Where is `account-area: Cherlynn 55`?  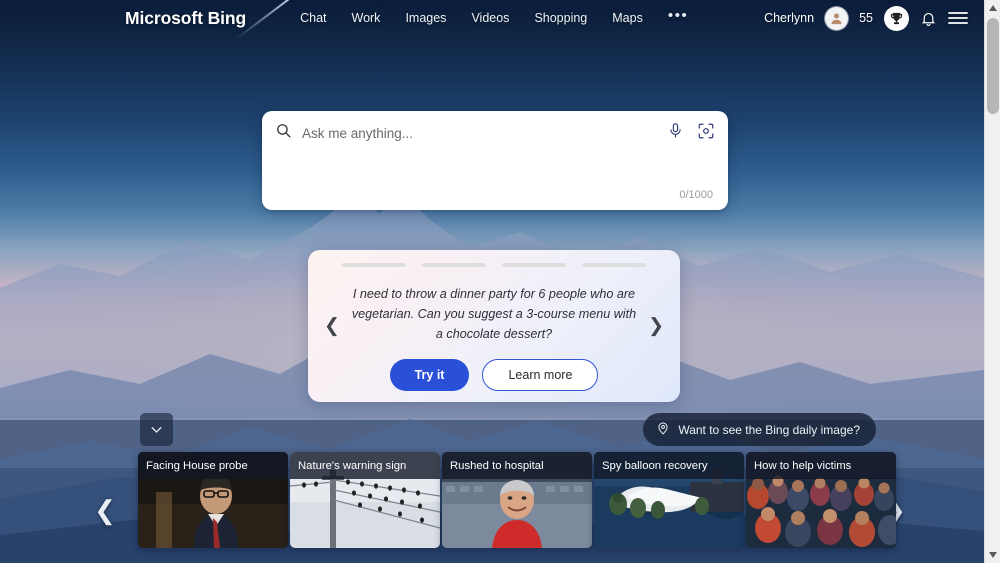
account-area: Cherlynn 55 is located at coordinates (866, 18).